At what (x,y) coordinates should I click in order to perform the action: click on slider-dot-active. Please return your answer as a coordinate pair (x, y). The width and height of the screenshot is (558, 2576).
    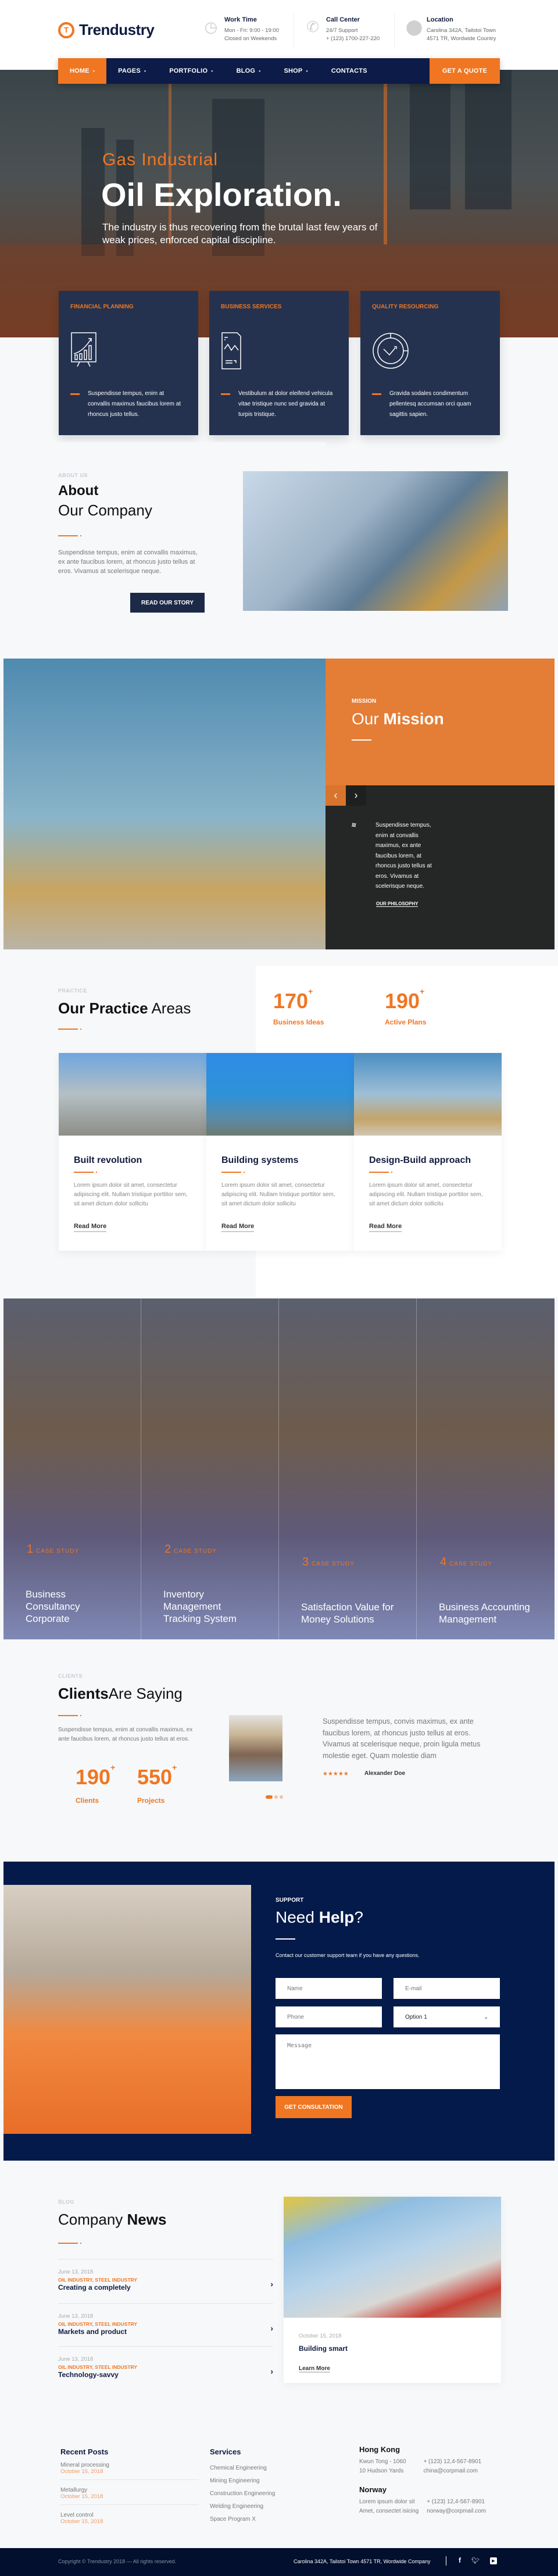
    Looking at the image, I should click on (270, 1797).